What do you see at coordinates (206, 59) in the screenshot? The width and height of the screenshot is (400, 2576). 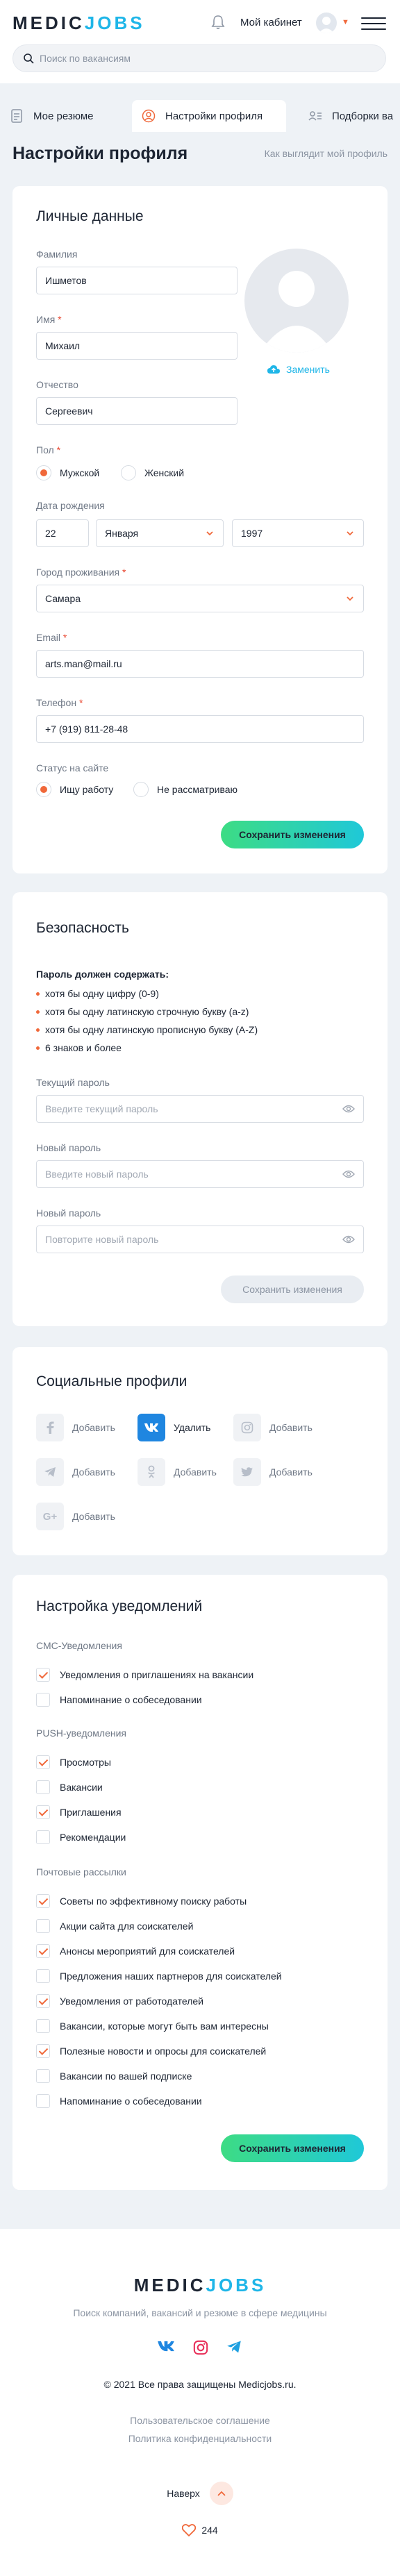 I see `search-input` at bounding box center [206, 59].